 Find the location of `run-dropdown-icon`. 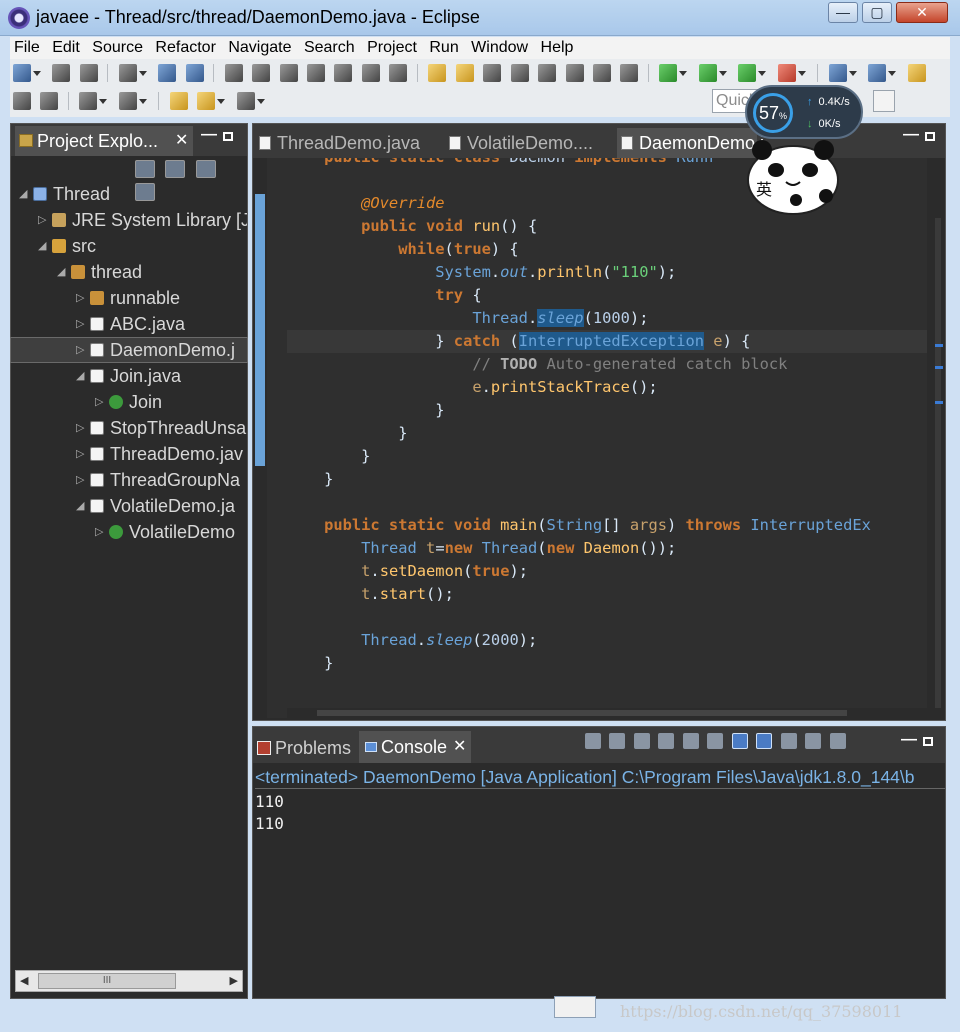

run-dropdown-icon is located at coordinates (722, 73).